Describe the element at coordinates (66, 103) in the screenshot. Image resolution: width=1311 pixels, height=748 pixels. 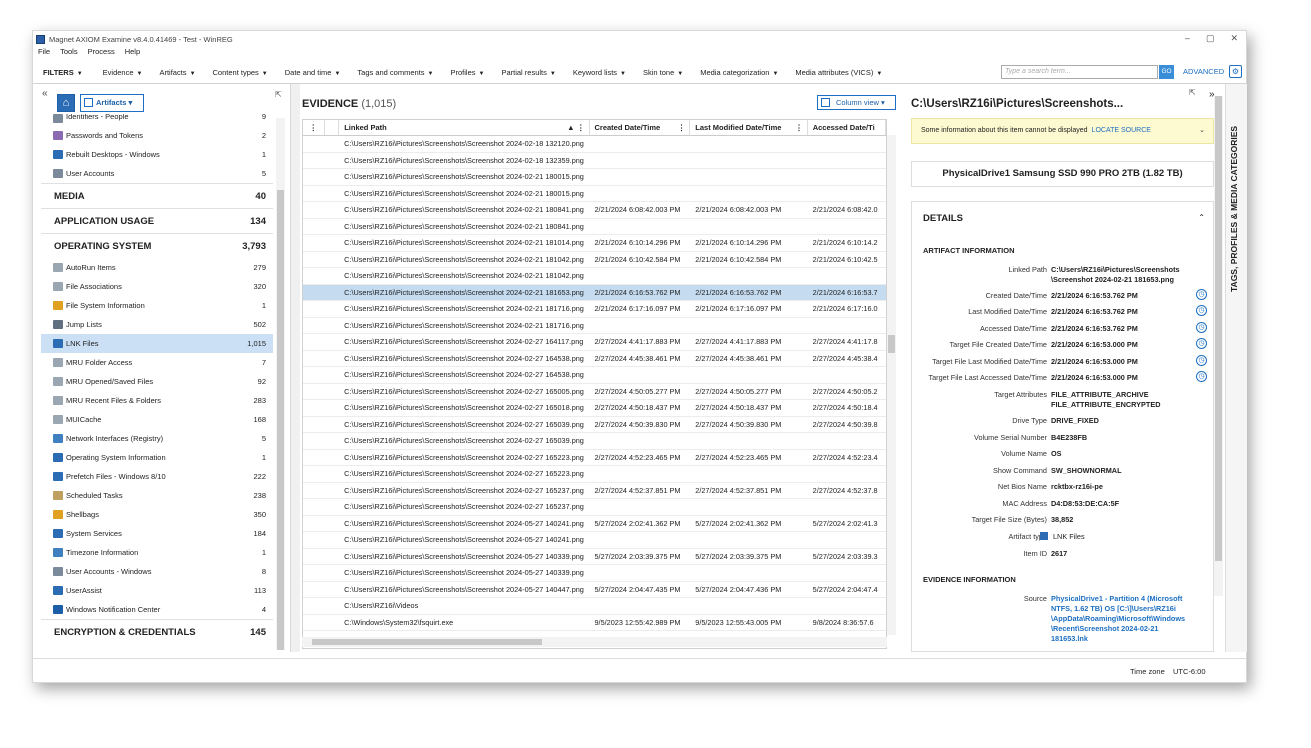
I see `home-button: ⌂` at that location.